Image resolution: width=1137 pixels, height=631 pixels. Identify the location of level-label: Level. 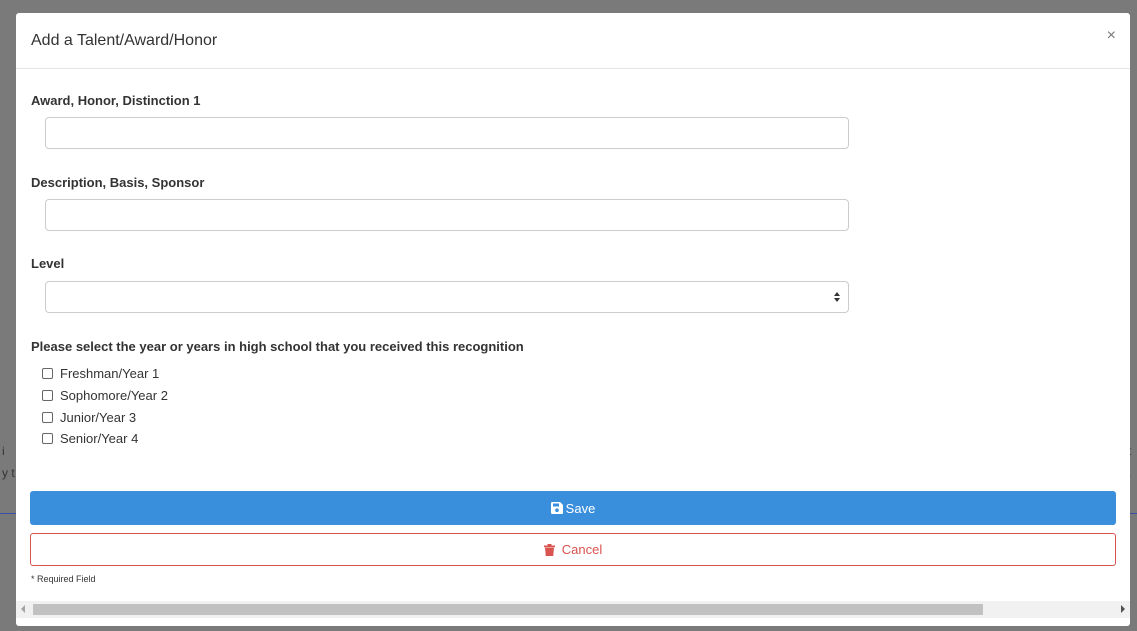
(48, 263).